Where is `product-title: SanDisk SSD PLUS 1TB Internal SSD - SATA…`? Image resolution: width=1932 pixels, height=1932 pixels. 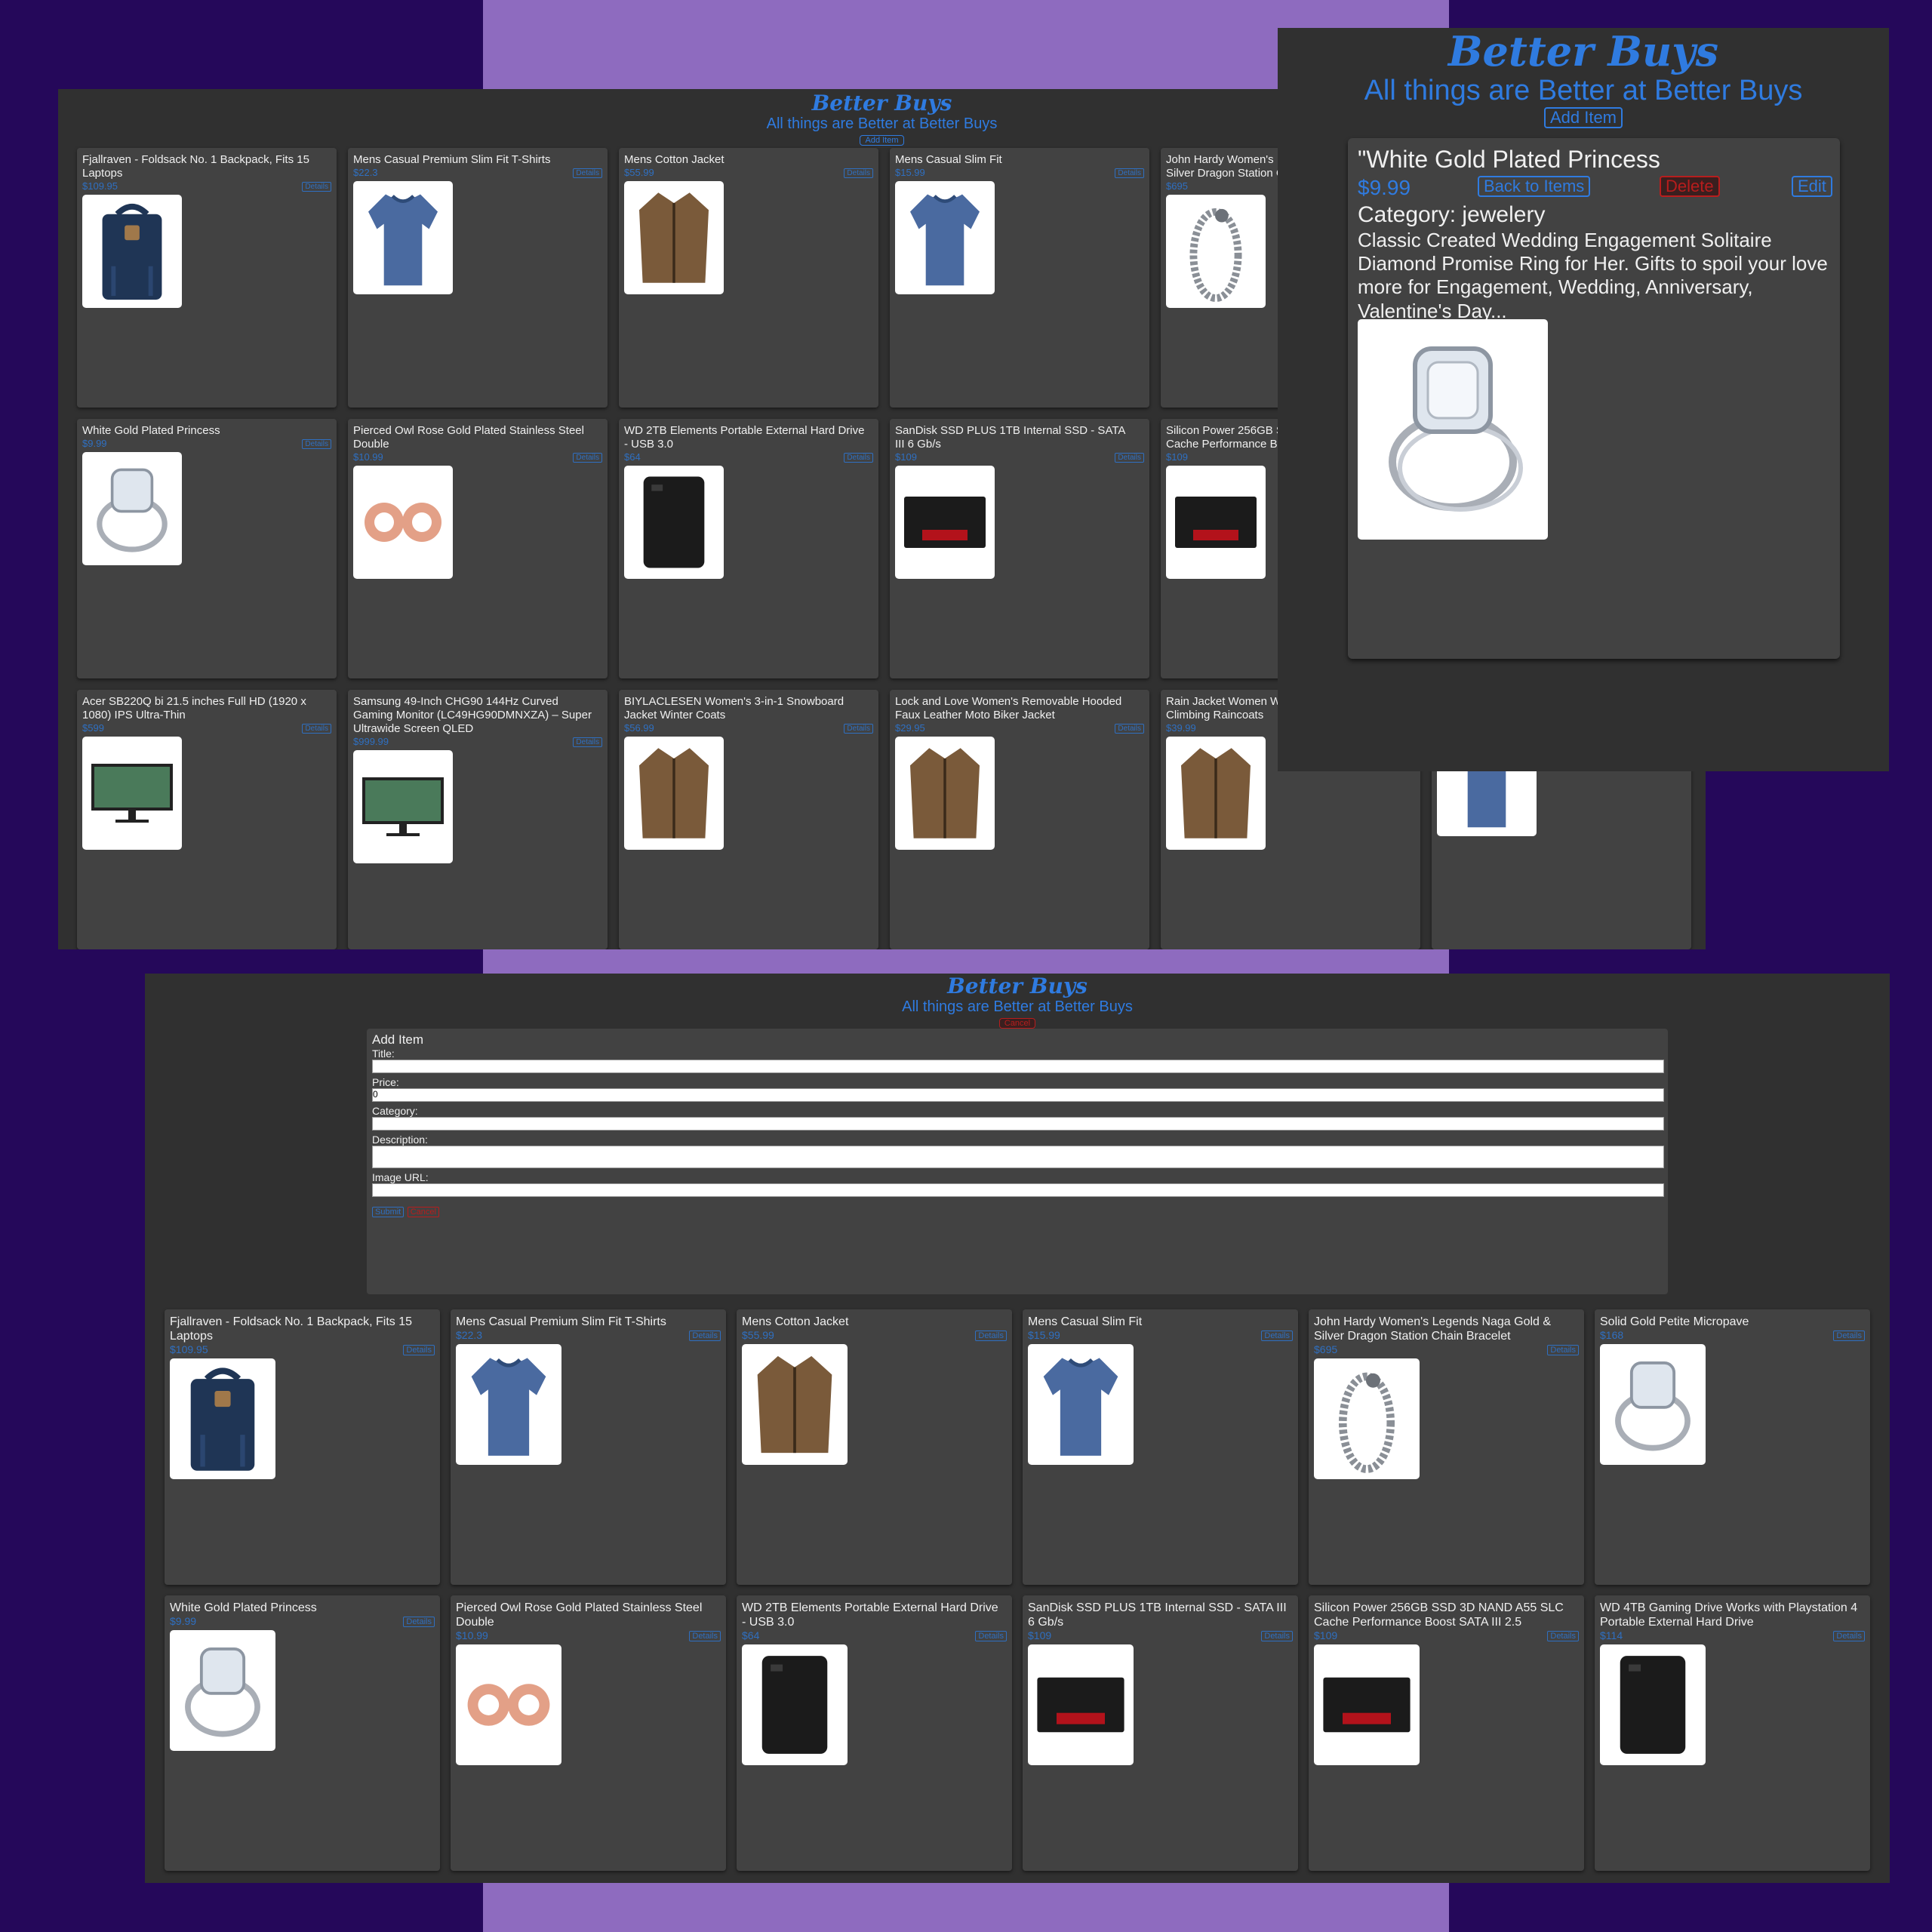
product-title: SanDisk SSD PLUS 1TB Internal SSD - SATA… is located at coordinates (1010, 437).